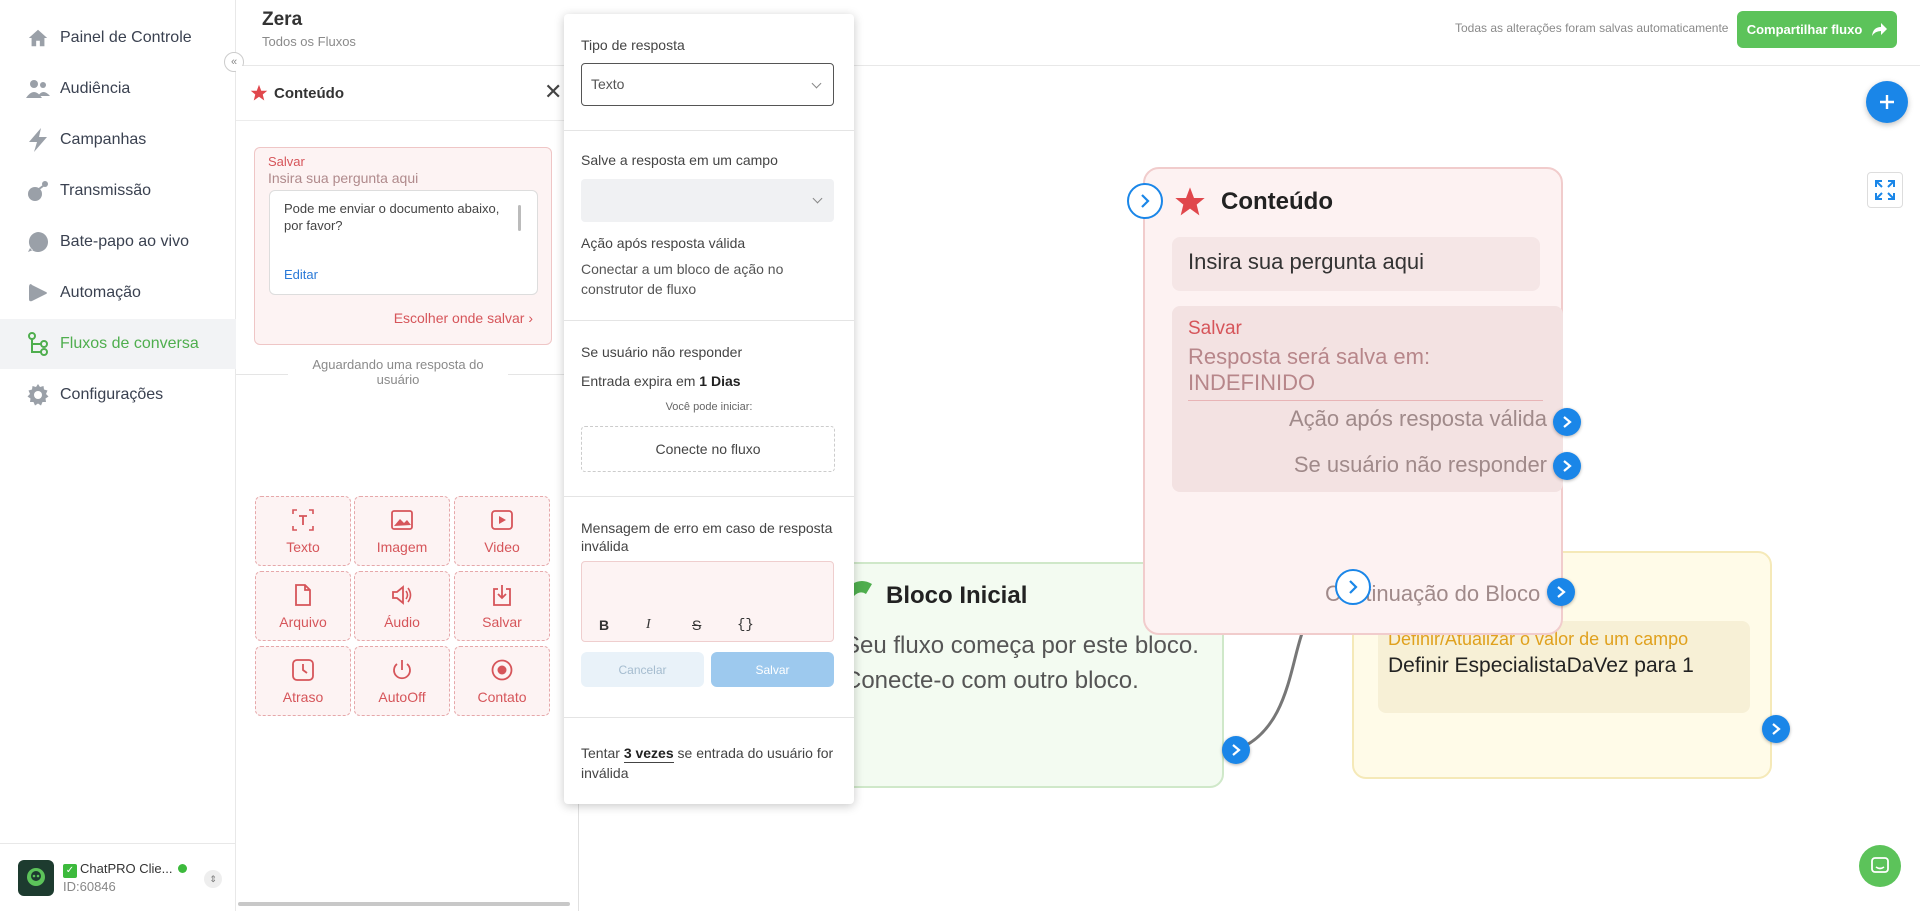 Image resolution: width=1920 pixels, height=911 pixels. I want to click on expiry-value: 1 Dias, so click(719, 381).